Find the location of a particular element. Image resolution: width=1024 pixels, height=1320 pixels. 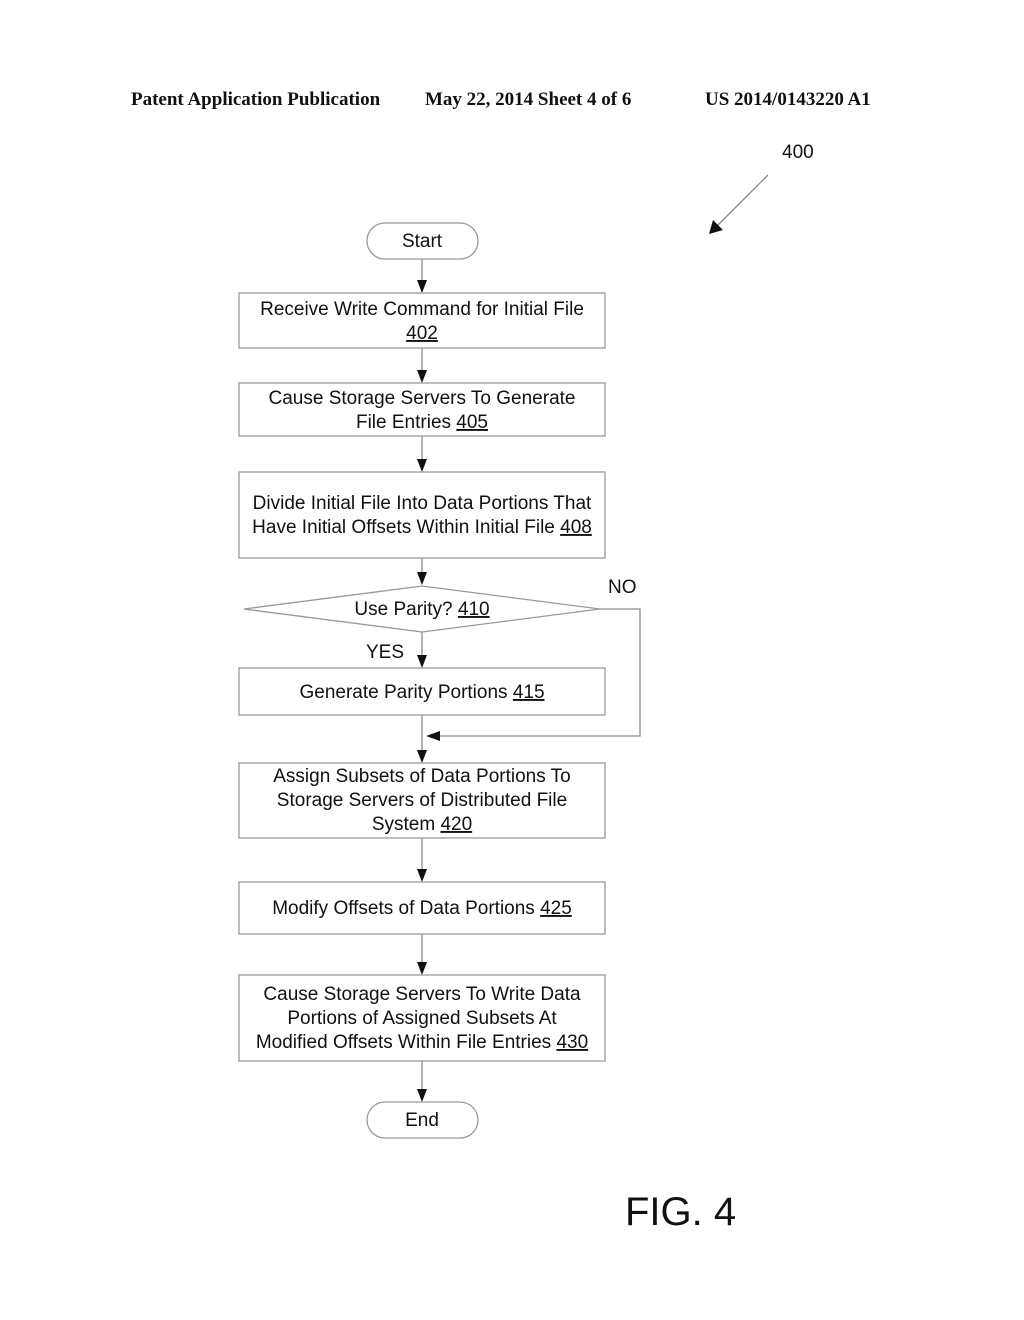

decision-410: Use Parity? 410 YES NO is located at coordinates (440, 620).